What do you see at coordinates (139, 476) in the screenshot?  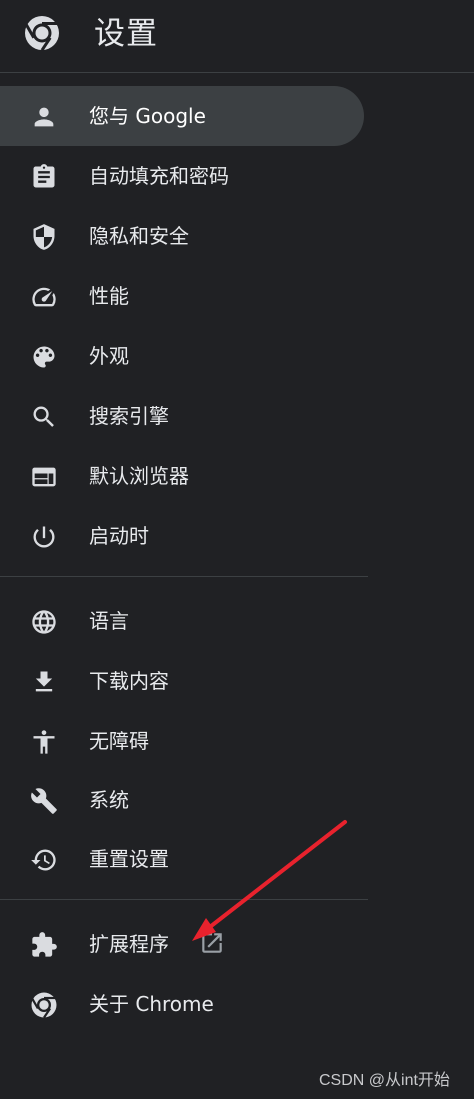 I see `sidebar-item-label: 默认浏览器` at bounding box center [139, 476].